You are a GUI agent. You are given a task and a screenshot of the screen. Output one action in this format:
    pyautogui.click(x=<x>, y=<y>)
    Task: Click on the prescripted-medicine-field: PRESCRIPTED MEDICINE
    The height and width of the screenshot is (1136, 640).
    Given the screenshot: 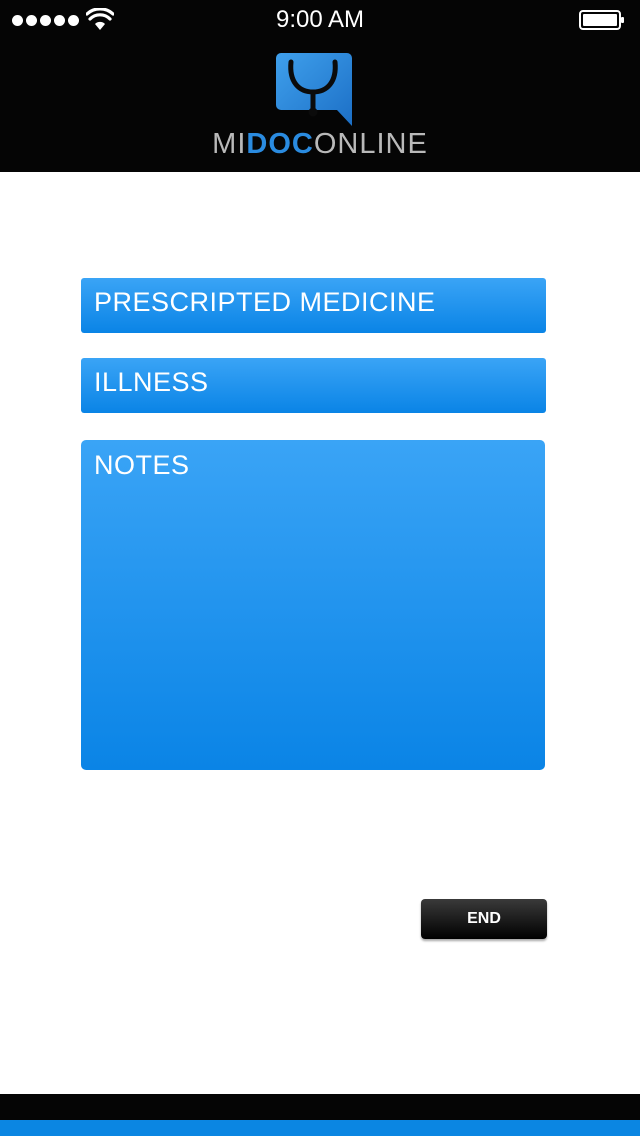 What is the action you would take?
    pyautogui.click(x=313, y=305)
    